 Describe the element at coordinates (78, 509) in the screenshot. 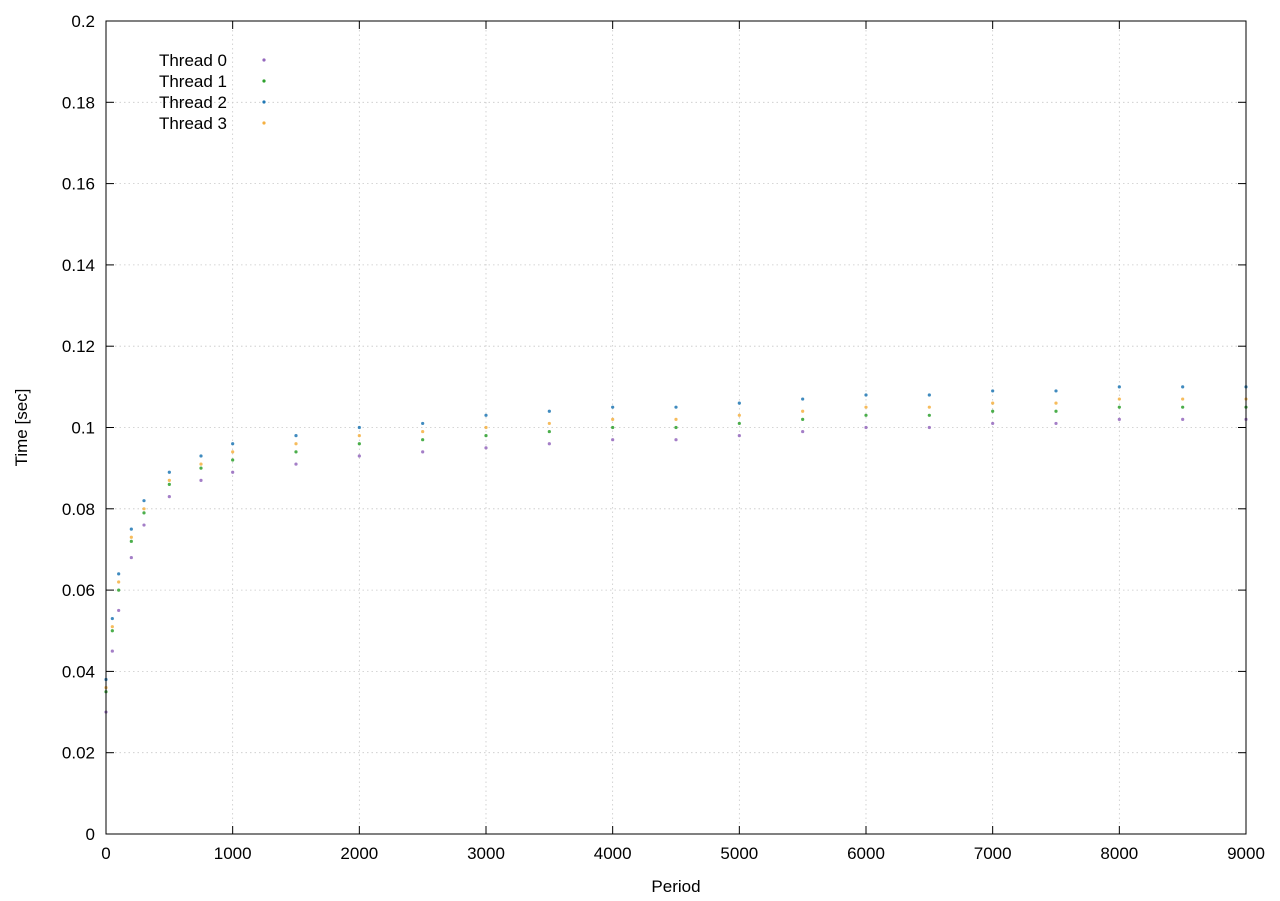

I see `y-tick-label: 0.08` at that location.